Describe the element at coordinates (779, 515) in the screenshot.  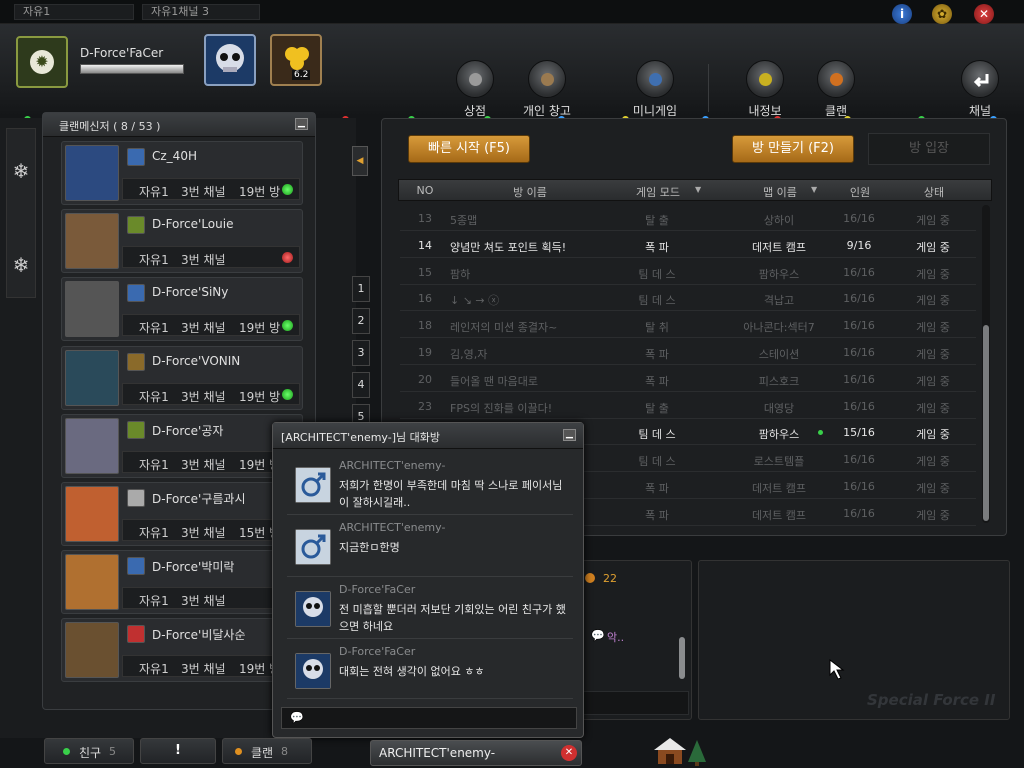
I see `cell-map: 데저트 캠프` at that location.